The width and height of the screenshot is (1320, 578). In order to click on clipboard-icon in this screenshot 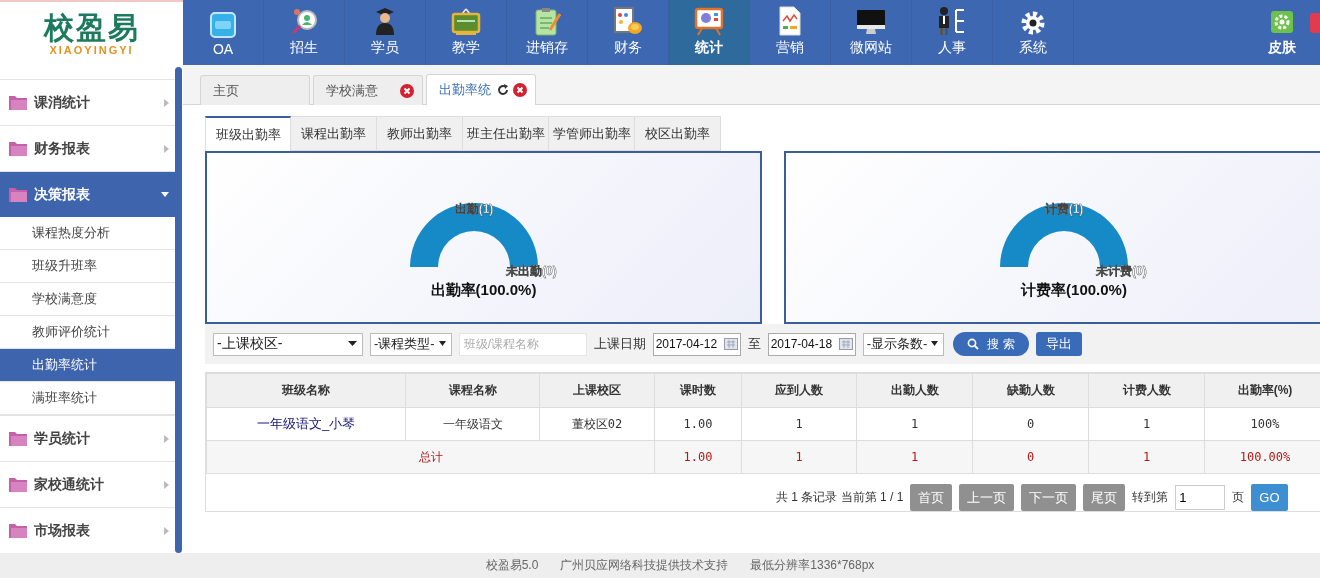, I will do `click(547, 21)`.